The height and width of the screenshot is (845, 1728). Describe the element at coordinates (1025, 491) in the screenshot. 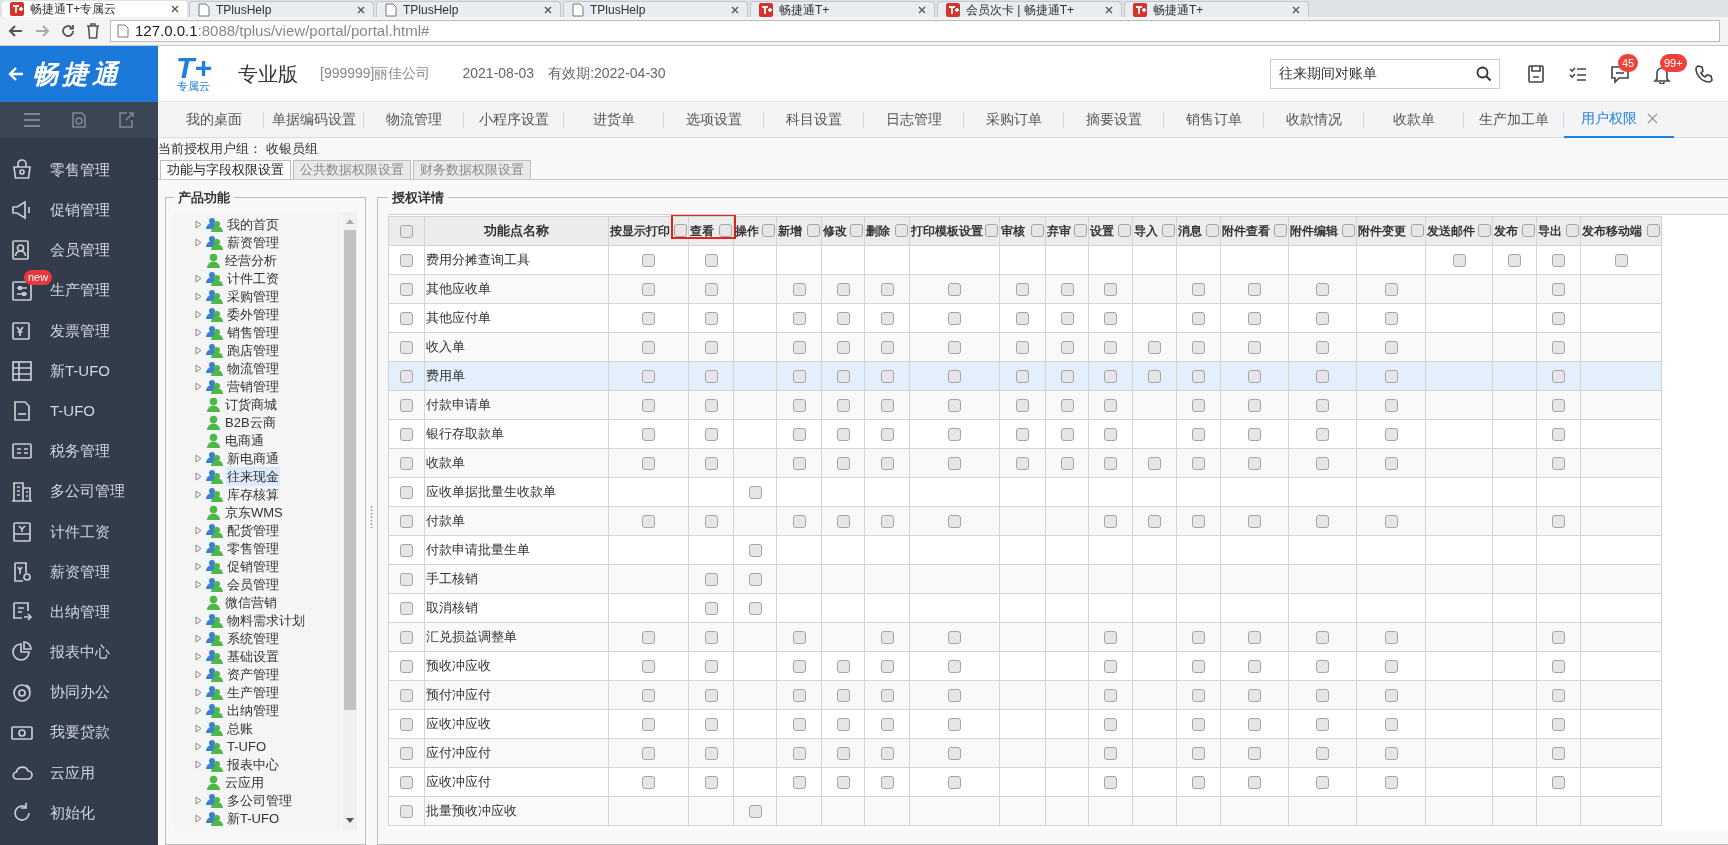

I see `table-row: 应收单据批量生收款单` at that location.